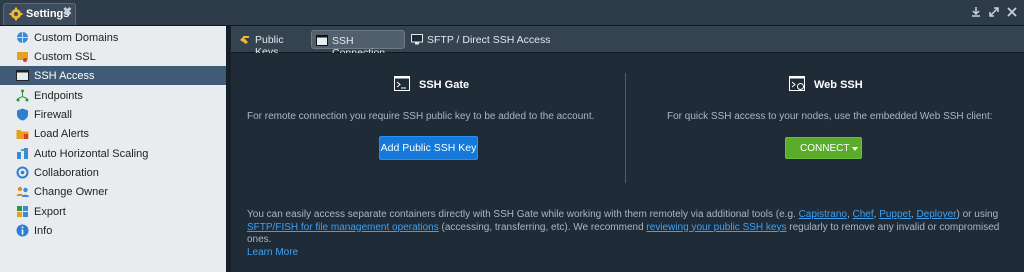 The image size is (1024, 272). I want to click on deployer-link: Deployer, so click(936, 214).